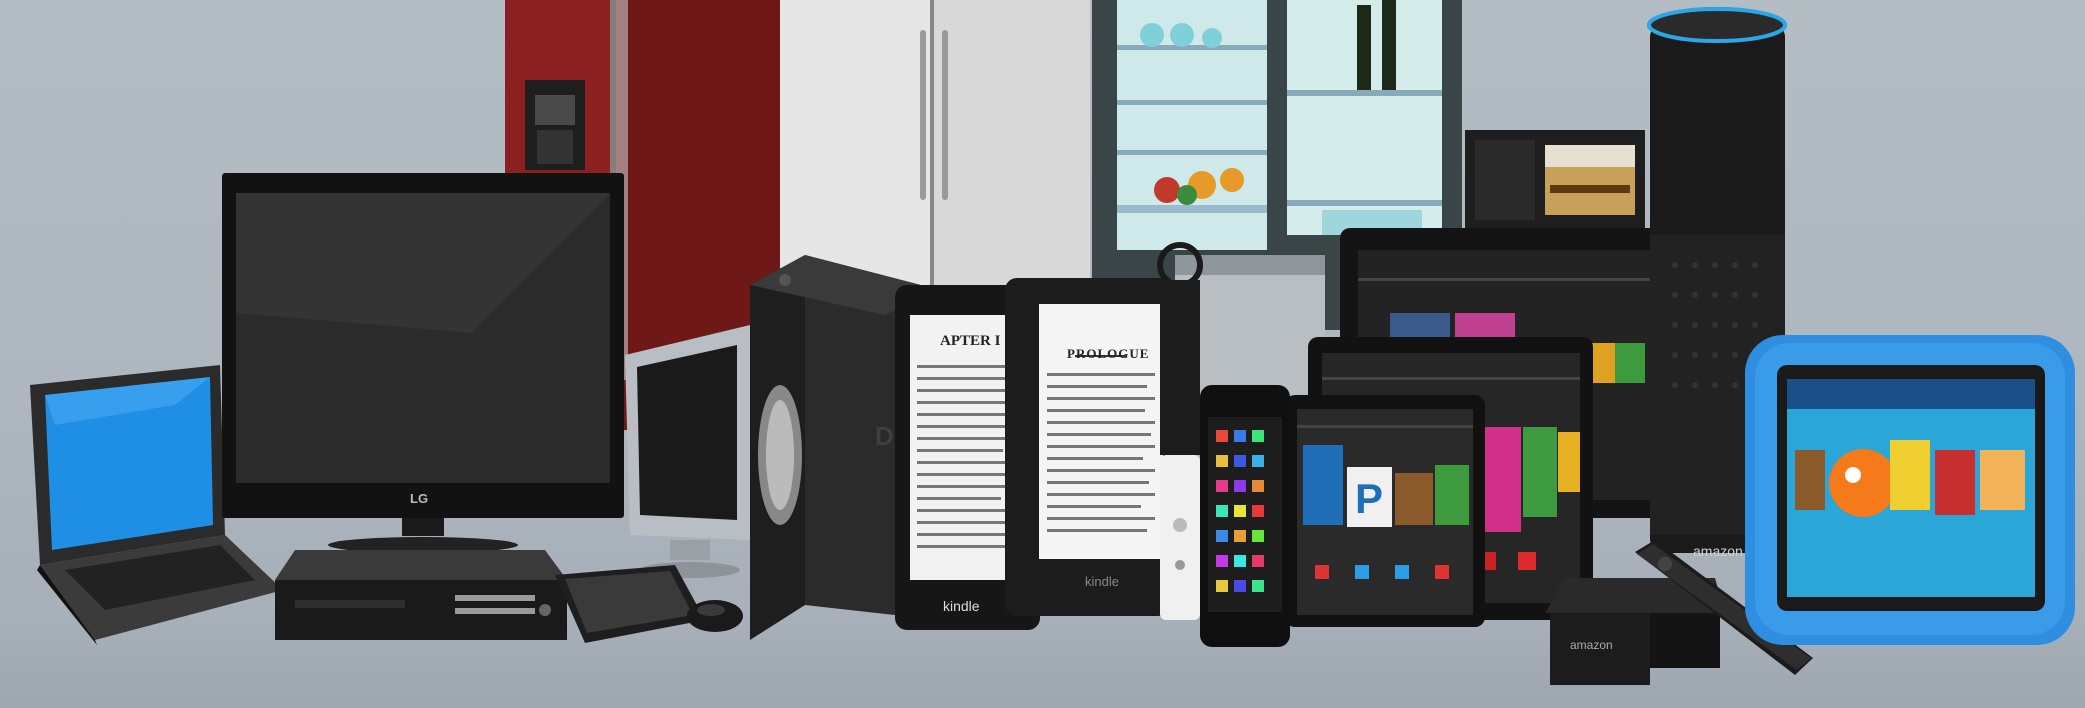 This screenshot has height=708, width=2085. Describe the element at coordinates (1245, 516) in the screenshot. I see `smartphone` at that location.